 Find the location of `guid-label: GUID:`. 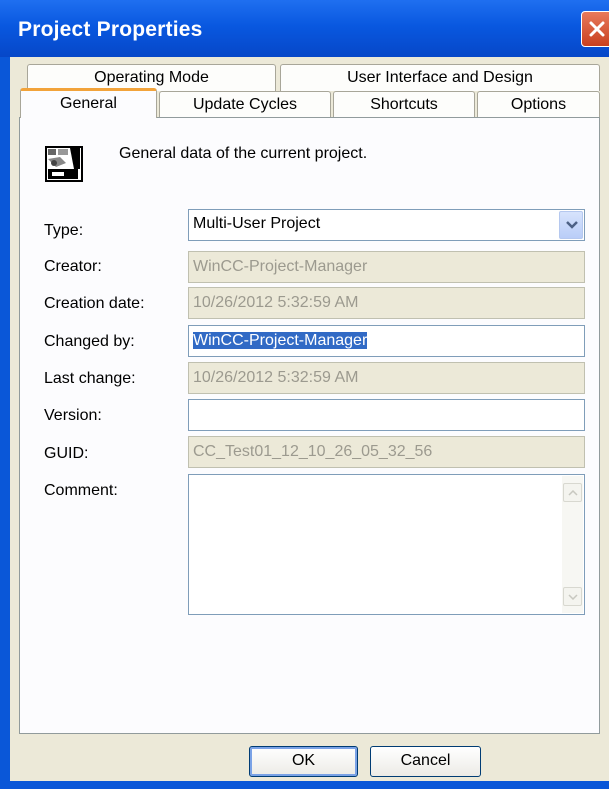

guid-label: GUID: is located at coordinates (66, 453).